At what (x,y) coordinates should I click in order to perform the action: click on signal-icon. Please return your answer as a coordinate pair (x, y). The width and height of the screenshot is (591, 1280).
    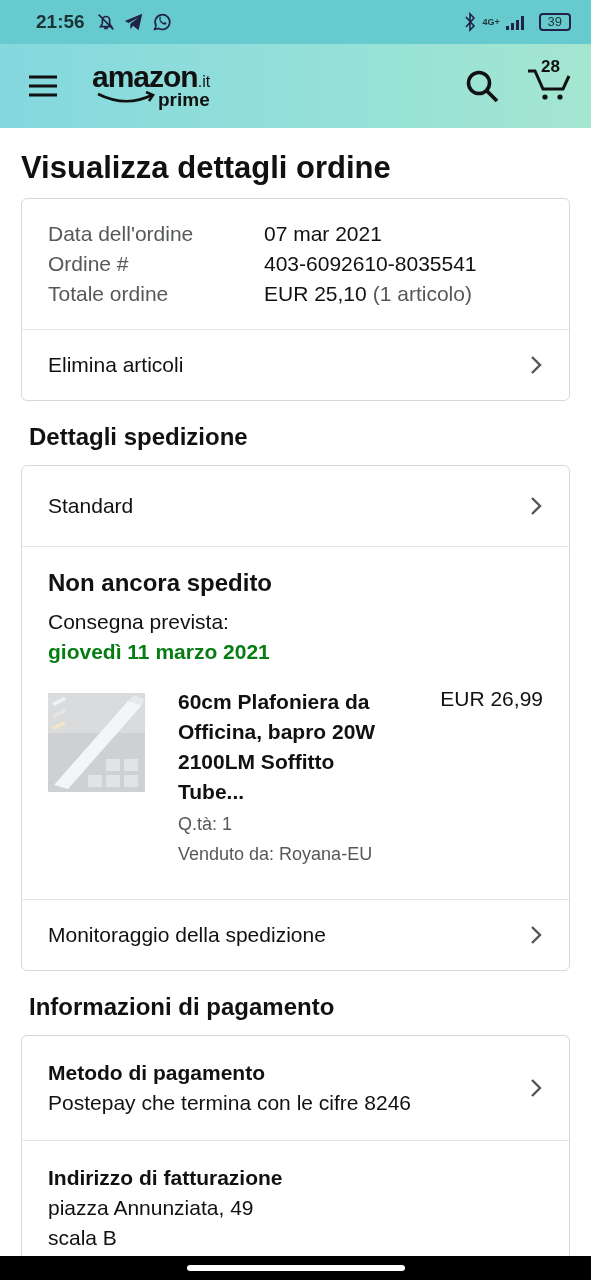
    Looking at the image, I should click on (515, 22).